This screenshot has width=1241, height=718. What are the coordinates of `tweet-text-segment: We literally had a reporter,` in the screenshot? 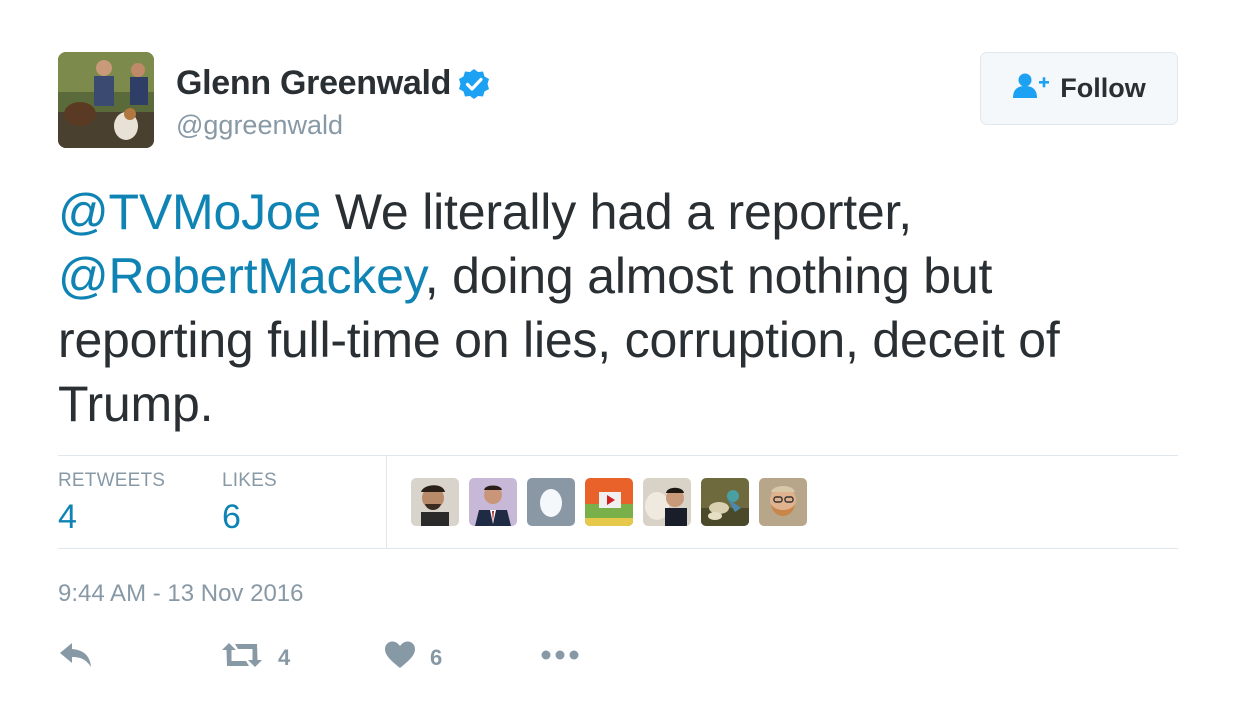 It's located at (616, 212).